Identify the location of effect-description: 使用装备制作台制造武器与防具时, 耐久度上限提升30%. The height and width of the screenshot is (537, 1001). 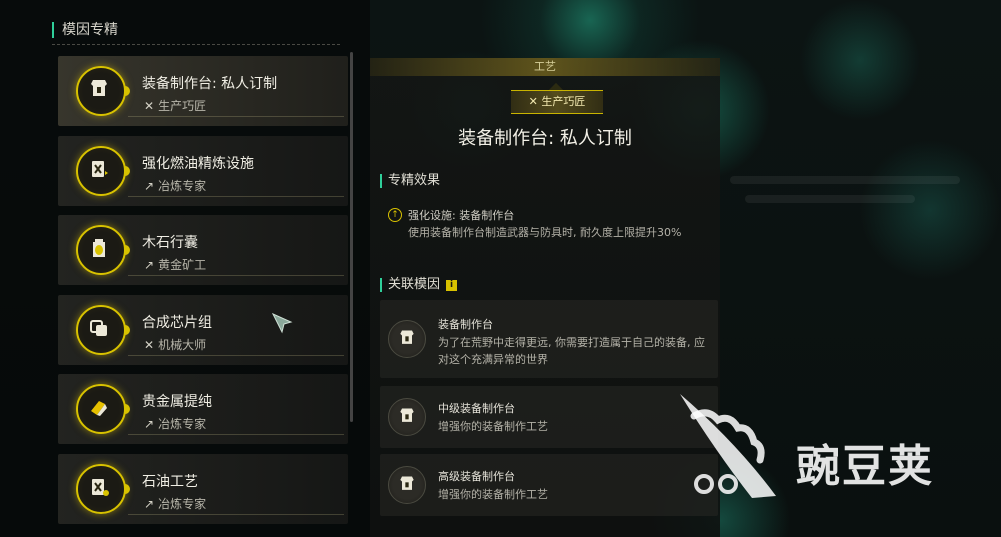
(545, 232).